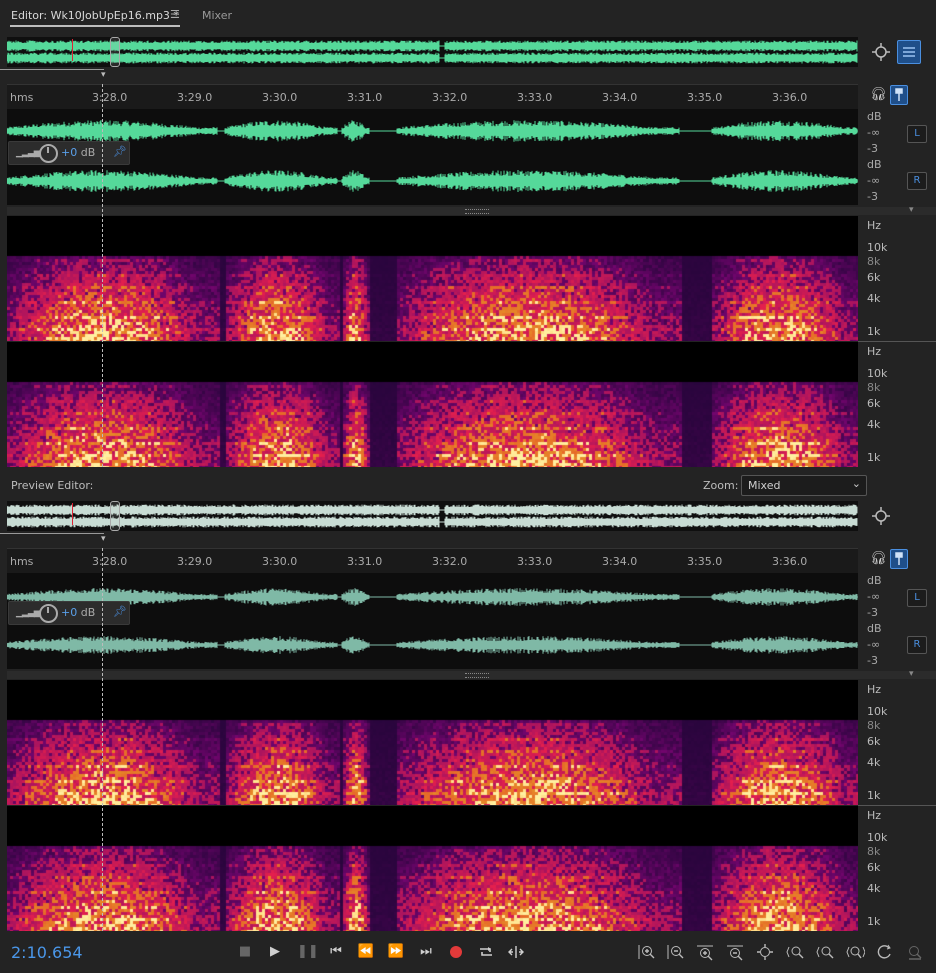 The image size is (936, 973). What do you see at coordinates (456, 952) in the screenshot?
I see `record-button` at bounding box center [456, 952].